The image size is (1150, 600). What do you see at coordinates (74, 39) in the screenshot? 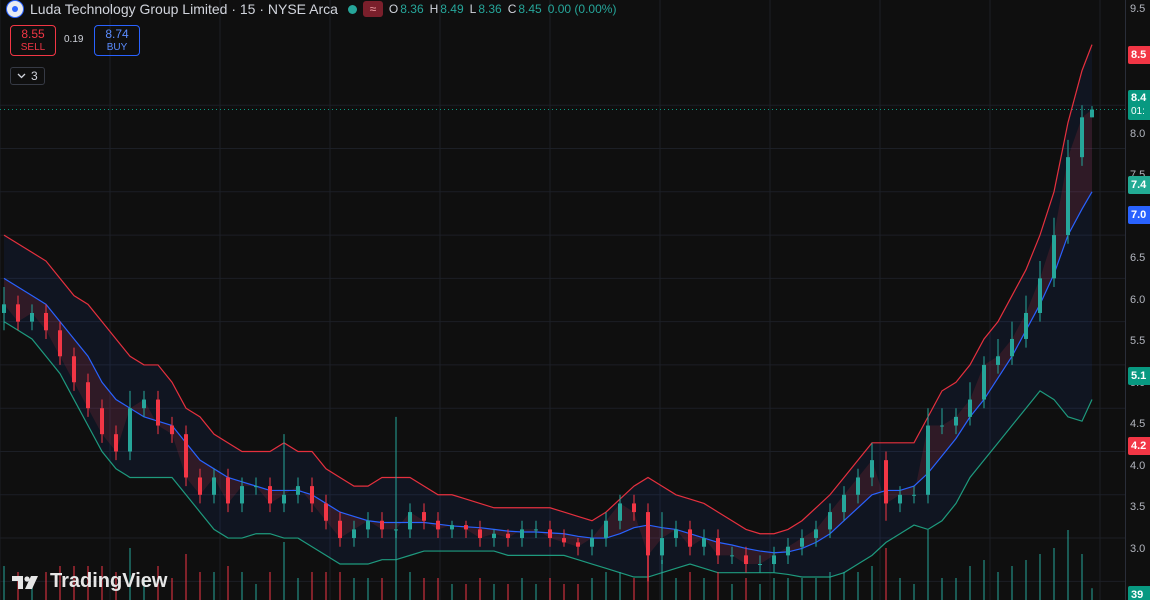
I see `spread-value: 0.19` at bounding box center [74, 39].